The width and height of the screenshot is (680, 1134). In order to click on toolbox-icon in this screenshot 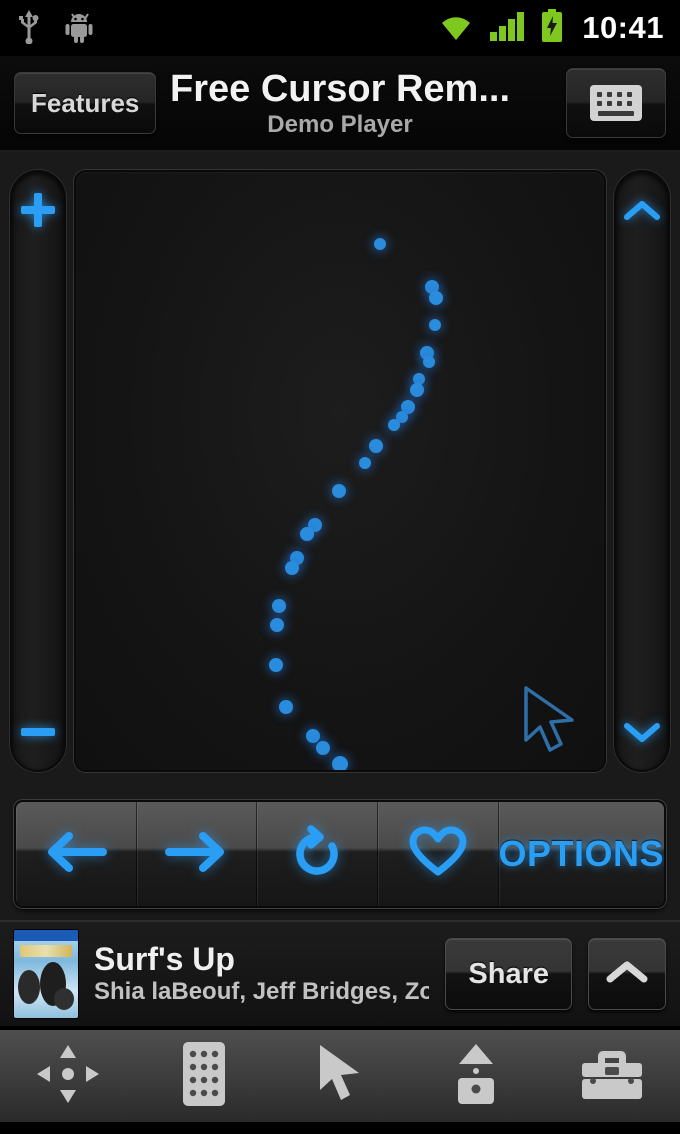, I will do `click(612, 1076)`.